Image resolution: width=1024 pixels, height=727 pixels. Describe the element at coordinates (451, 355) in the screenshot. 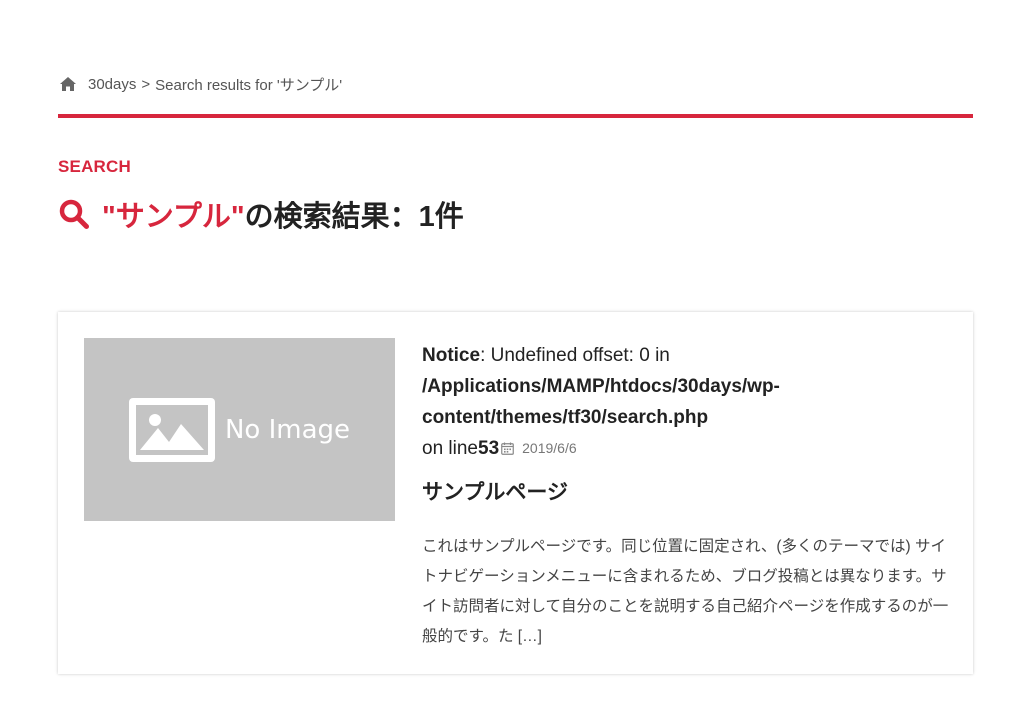

I see `notice-label: Notice` at that location.